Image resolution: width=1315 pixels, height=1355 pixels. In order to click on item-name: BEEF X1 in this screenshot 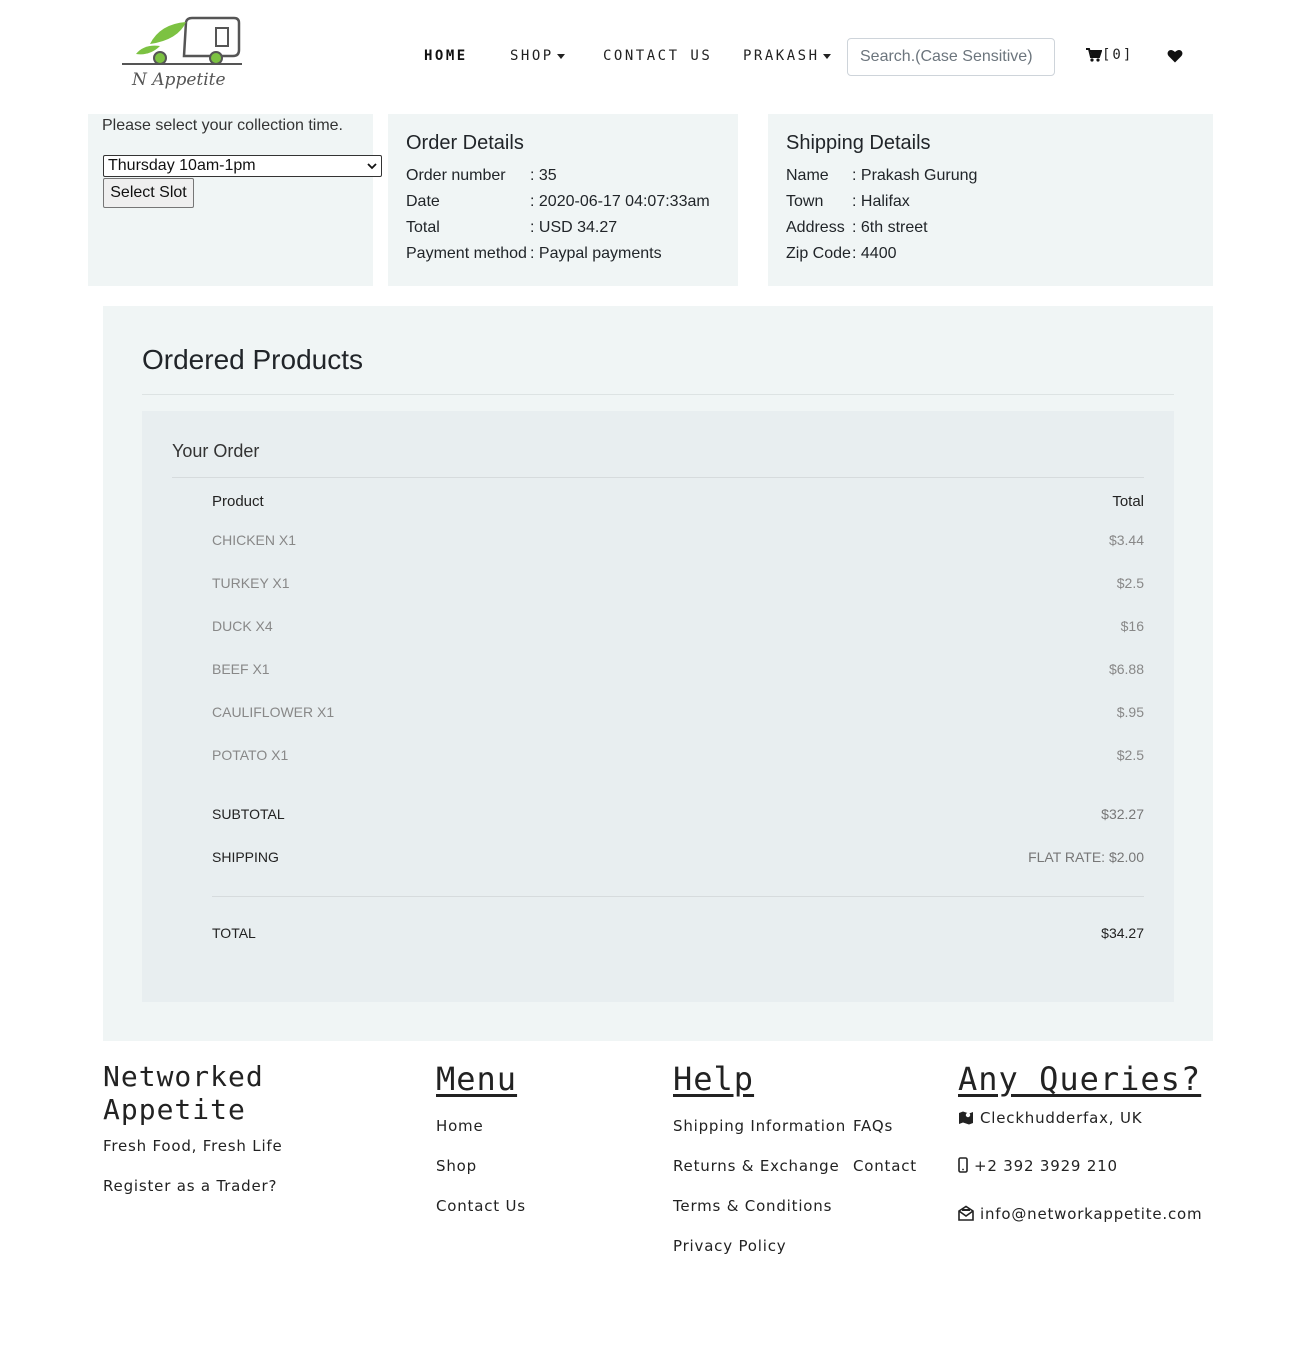, I will do `click(241, 669)`.